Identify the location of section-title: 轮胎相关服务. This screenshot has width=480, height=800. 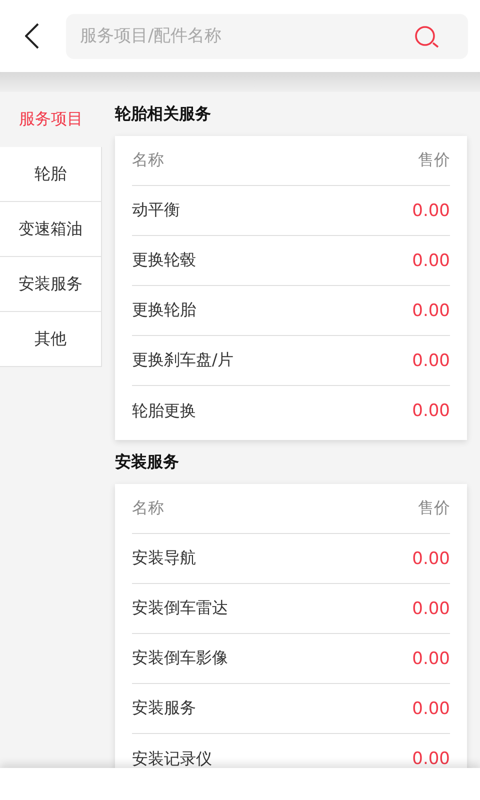
(163, 113).